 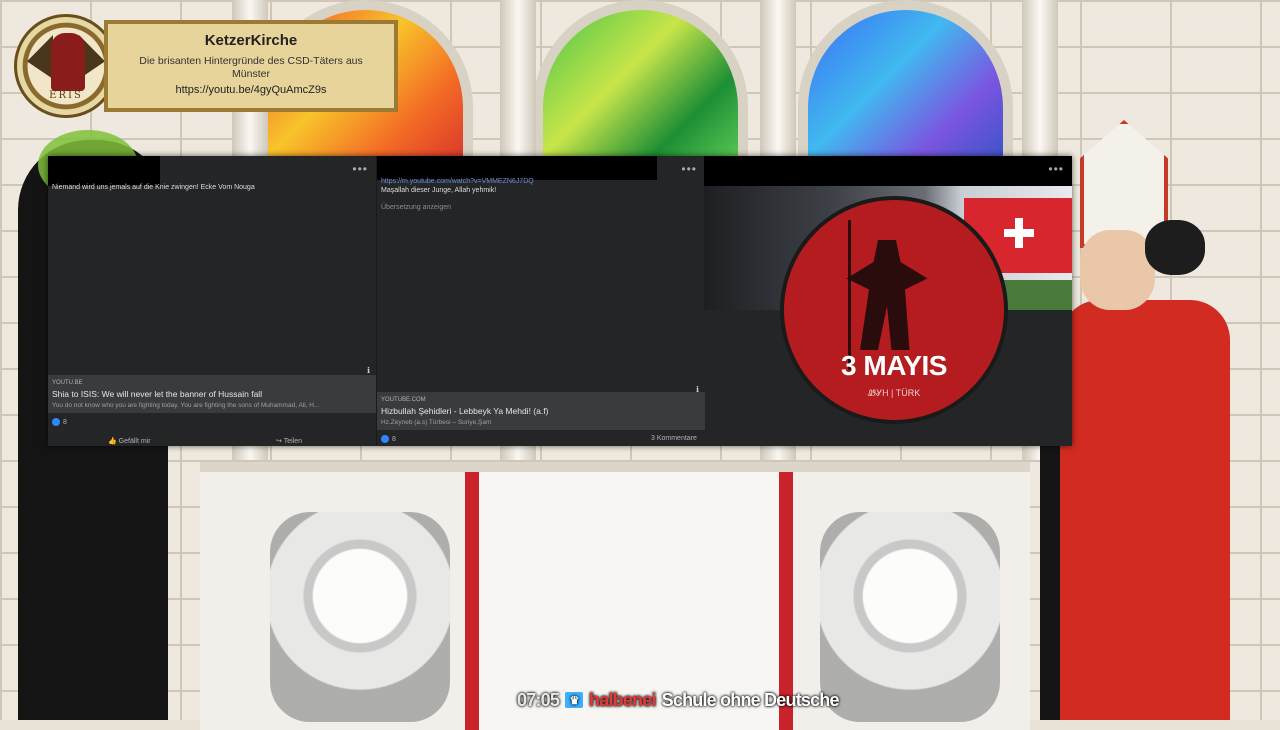 I want to click on 3-mayis-badge: 3 MAYIS ᏪᎽᎻ | TÜRK, so click(x=894, y=310).